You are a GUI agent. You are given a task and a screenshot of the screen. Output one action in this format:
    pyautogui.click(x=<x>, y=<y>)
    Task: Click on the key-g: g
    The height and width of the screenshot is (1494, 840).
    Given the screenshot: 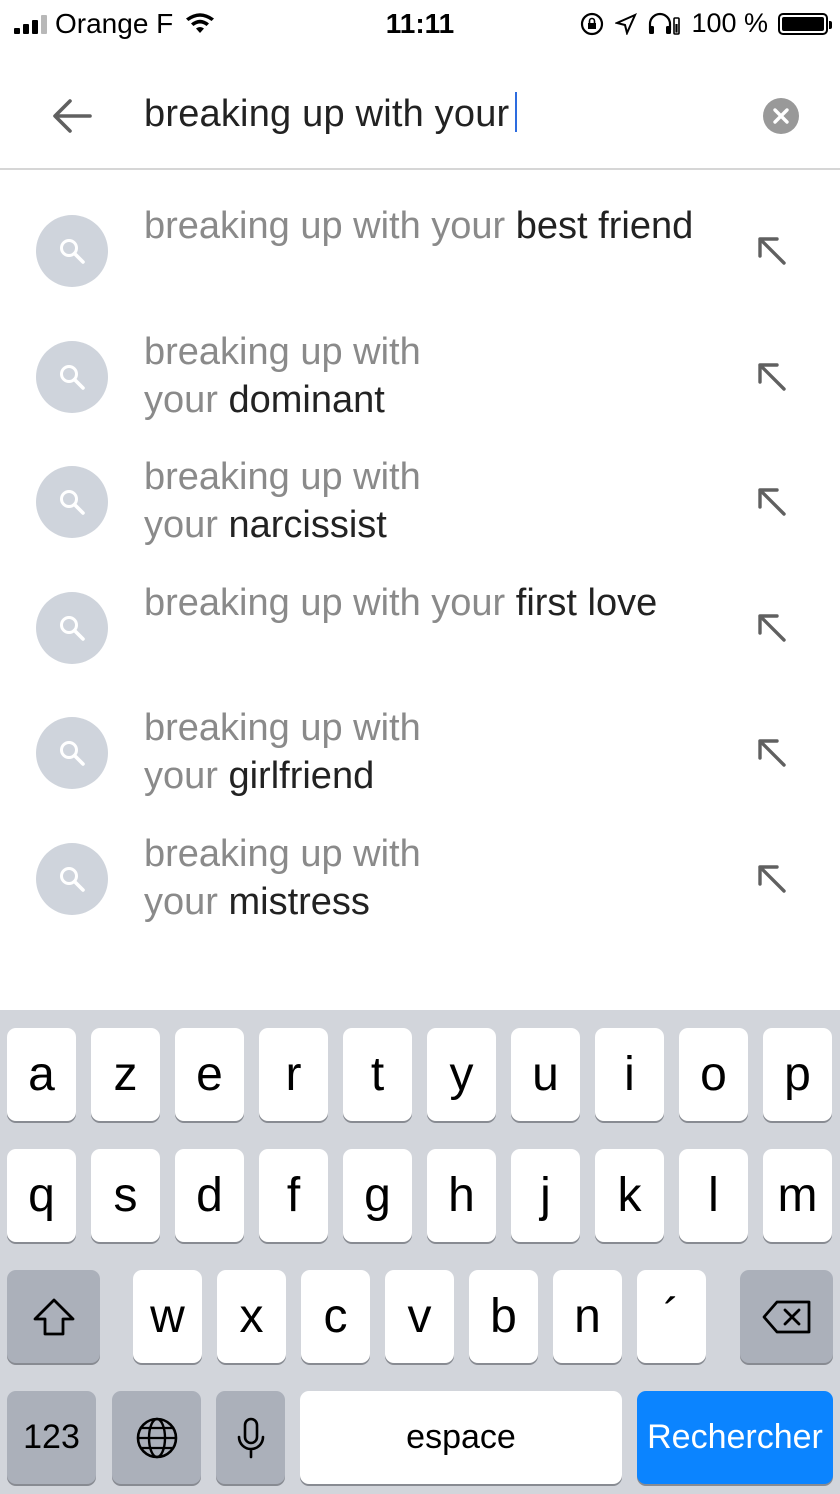 What is the action you would take?
    pyautogui.click(x=377, y=1195)
    